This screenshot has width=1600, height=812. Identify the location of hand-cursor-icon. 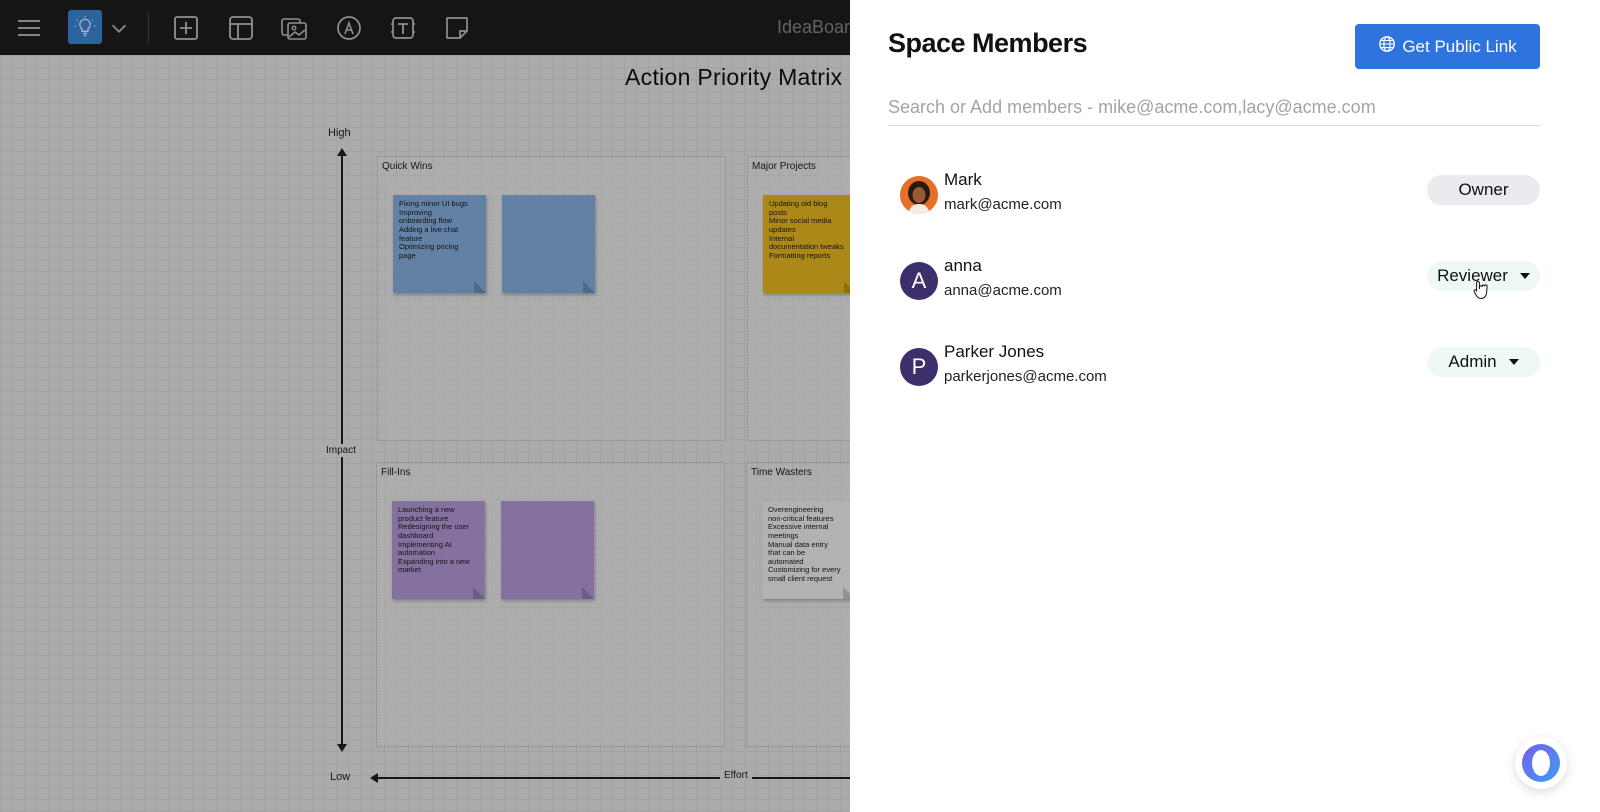
(1481, 290).